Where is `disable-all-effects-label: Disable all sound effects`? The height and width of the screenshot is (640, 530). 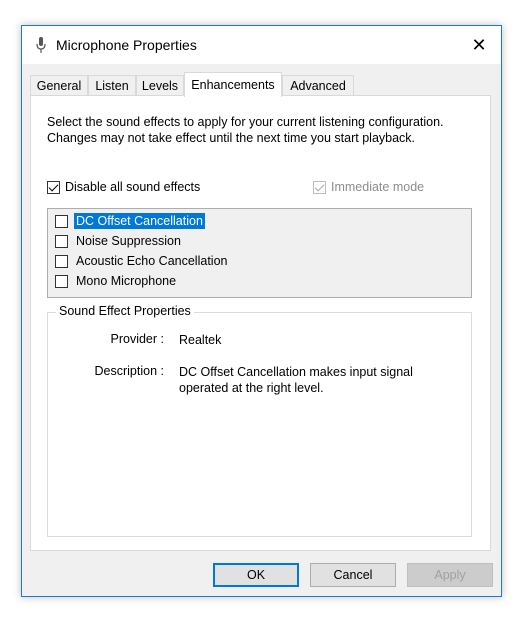 disable-all-effects-label: Disable all sound effects is located at coordinates (133, 187).